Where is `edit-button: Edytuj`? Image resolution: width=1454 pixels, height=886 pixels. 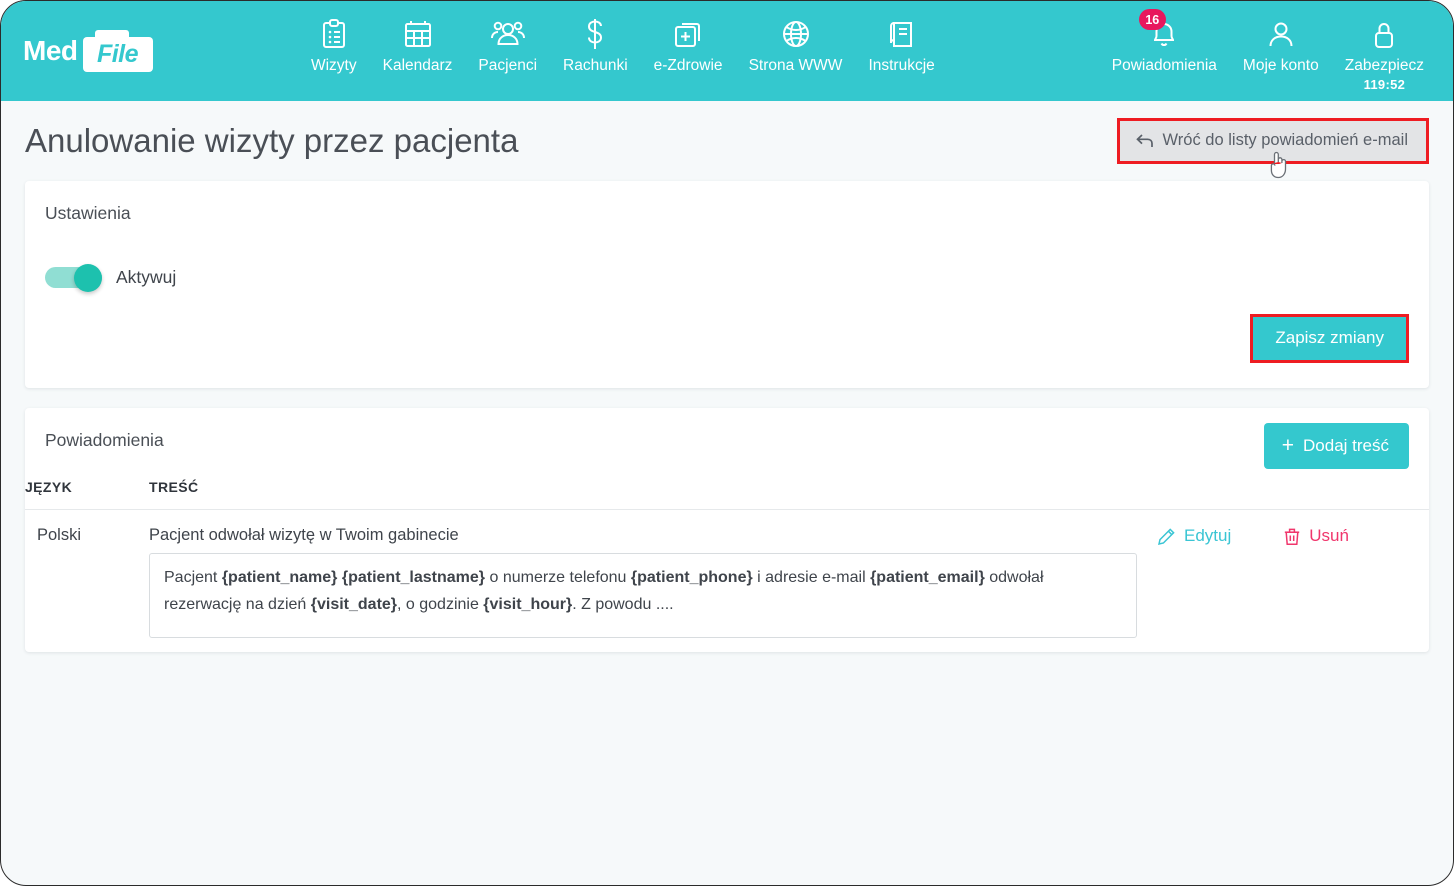
edit-button: Edytuj is located at coordinates (1194, 536).